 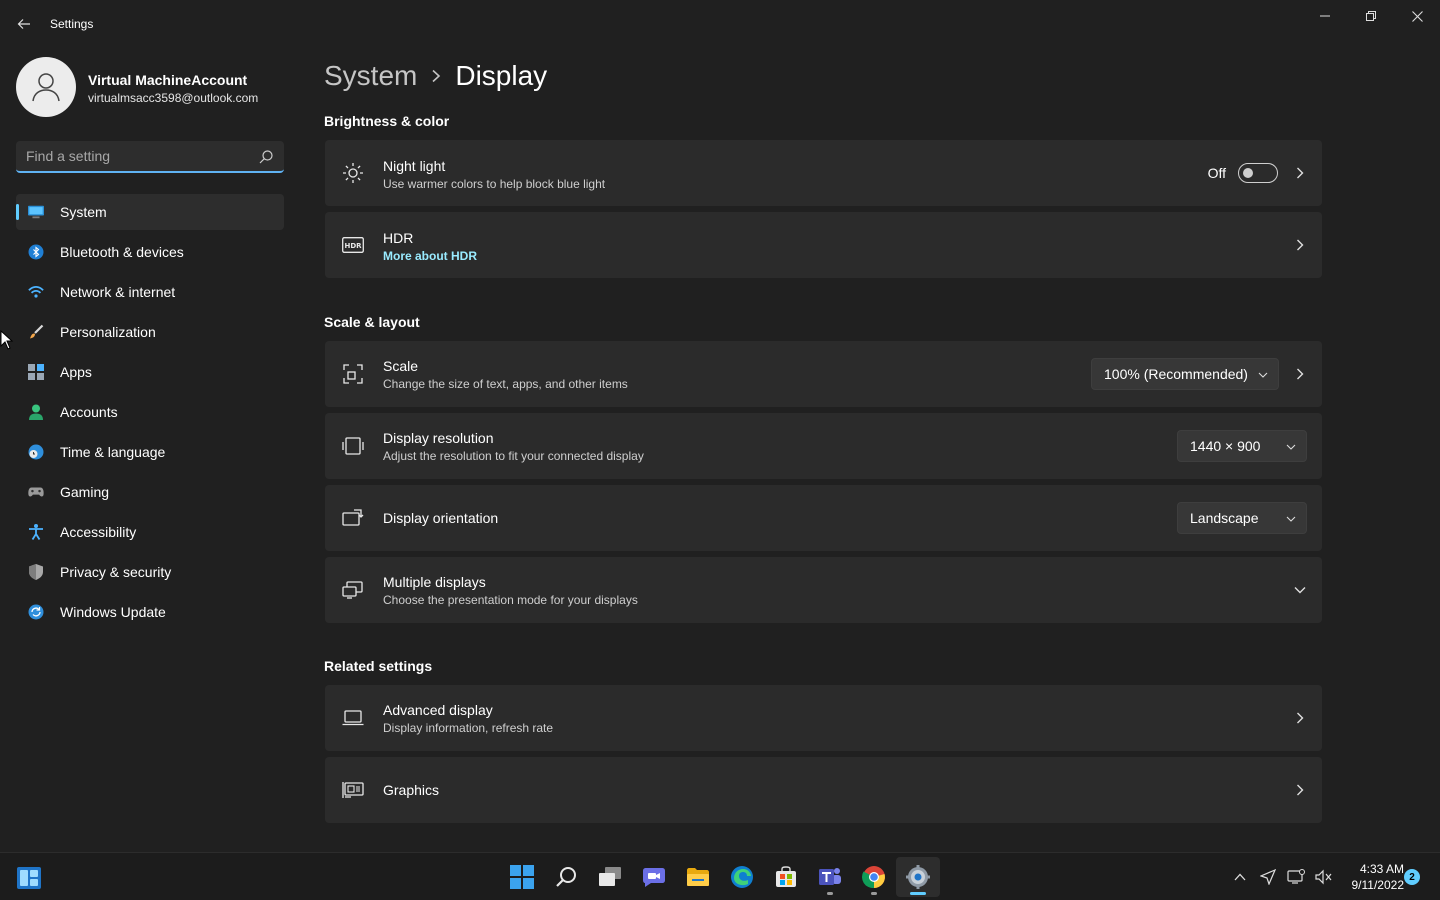 What do you see at coordinates (76, 372) in the screenshot?
I see `sidebar-item-label: Apps` at bounding box center [76, 372].